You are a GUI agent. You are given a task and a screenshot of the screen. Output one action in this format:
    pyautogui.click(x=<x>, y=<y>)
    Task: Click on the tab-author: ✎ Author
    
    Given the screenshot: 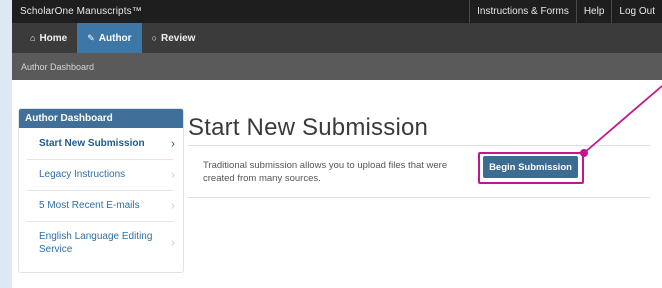 What is the action you would take?
    pyautogui.click(x=109, y=38)
    